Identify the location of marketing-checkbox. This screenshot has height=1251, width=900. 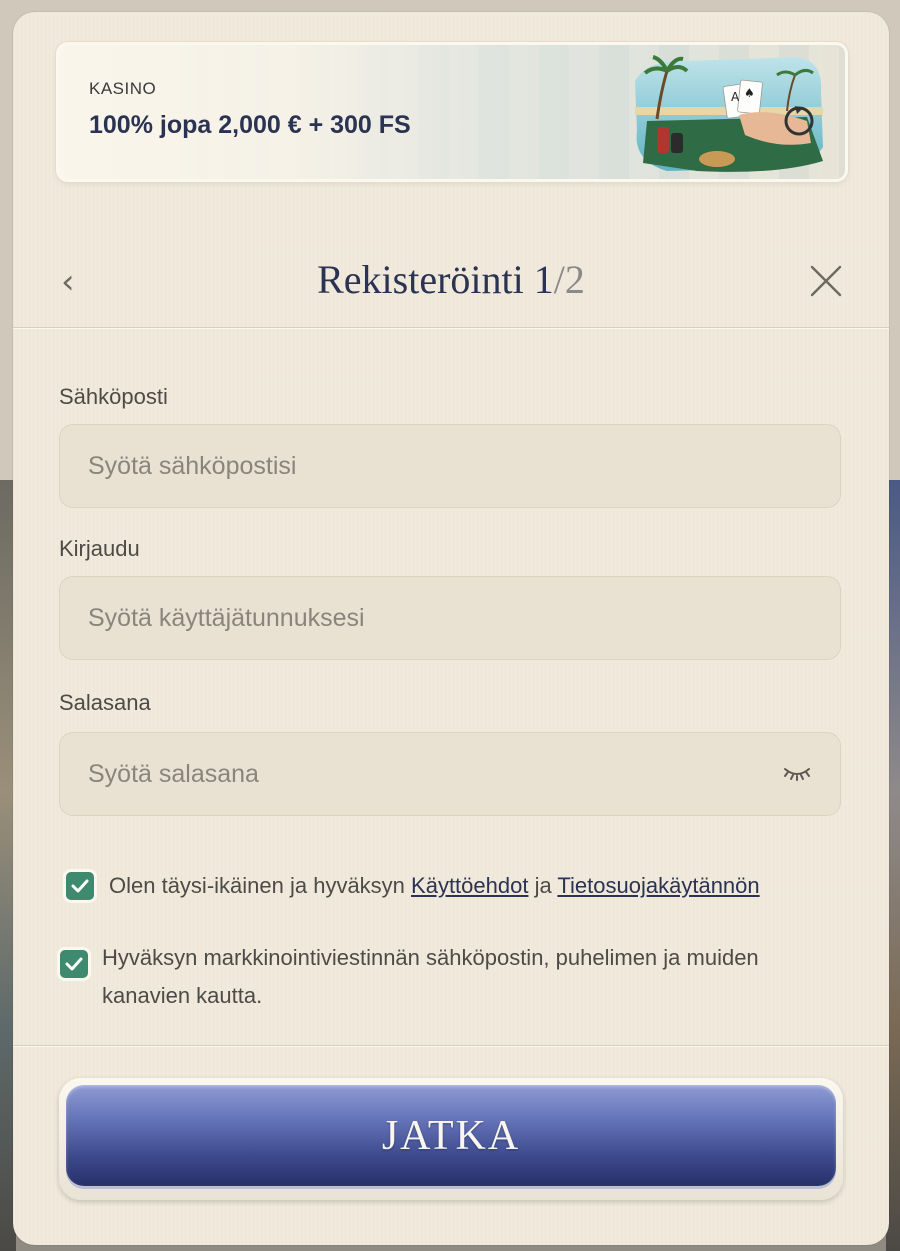
(74, 964).